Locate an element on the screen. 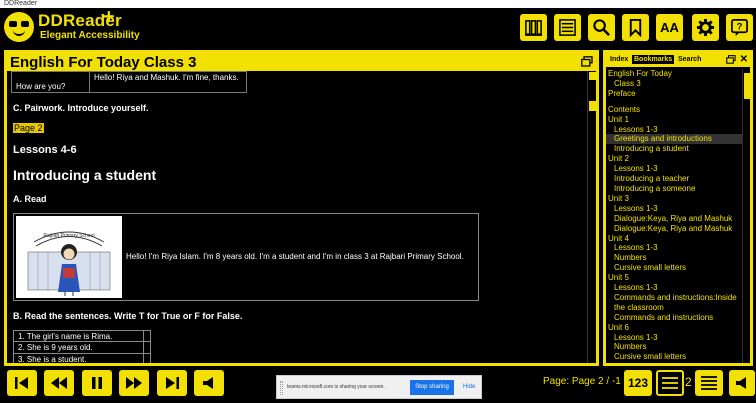  font-size-button: AA is located at coordinates (669, 27).